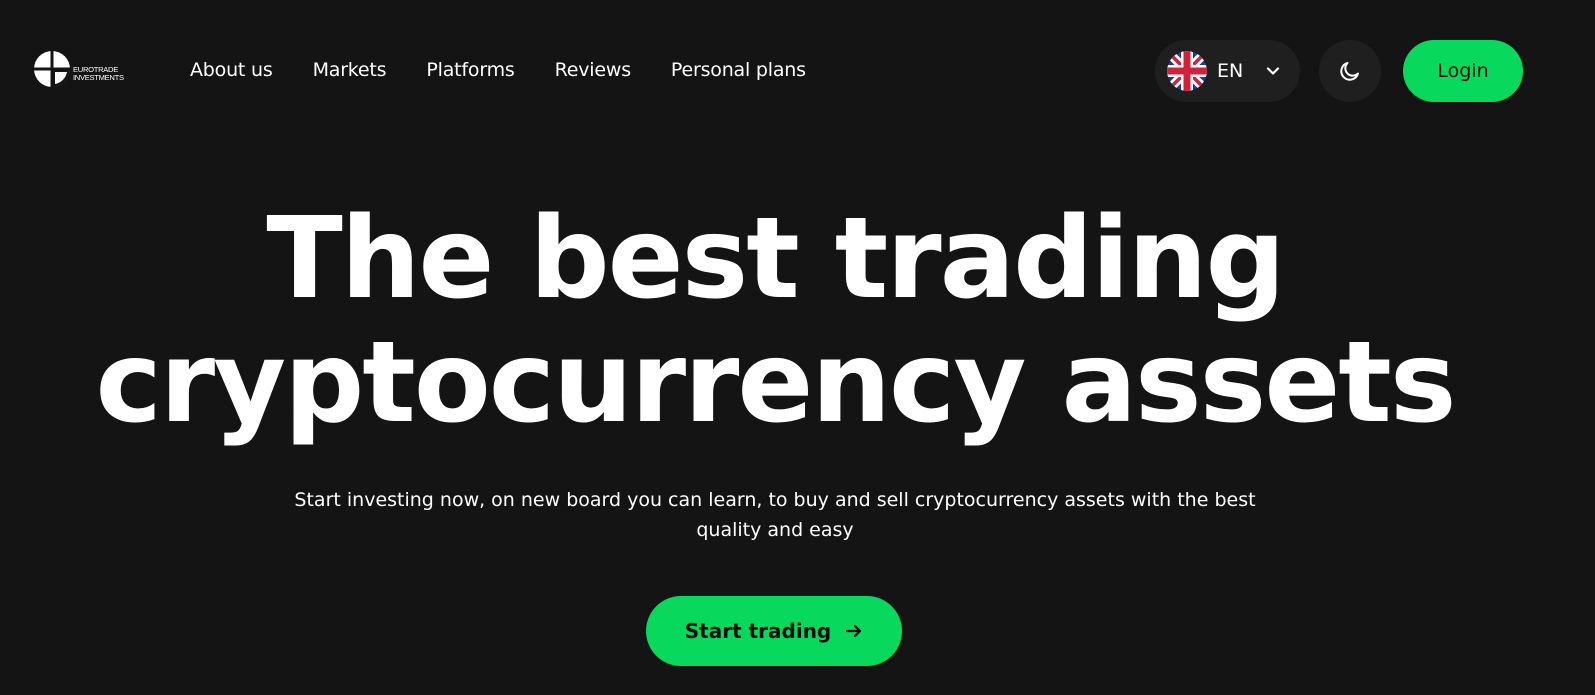 The height and width of the screenshot is (695, 1595). Describe the element at coordinates (1463, 71) in the screenshot. I see `login-button: Login` at that location.